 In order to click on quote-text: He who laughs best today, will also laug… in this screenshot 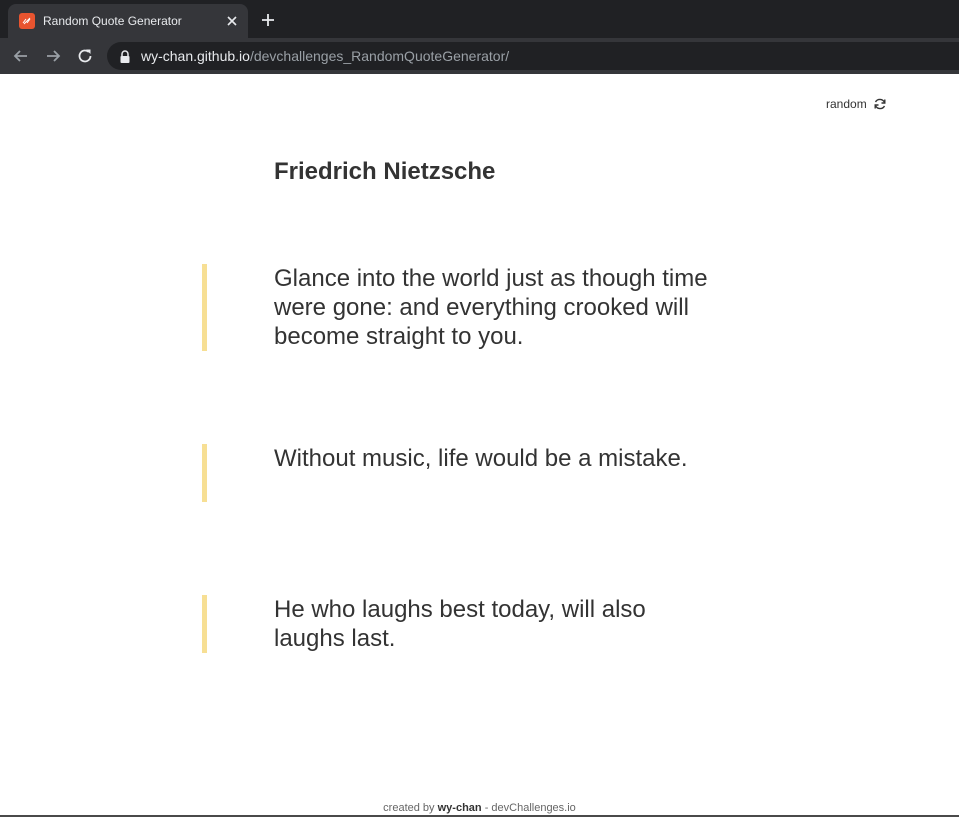, I will do `click(460, 624)`.